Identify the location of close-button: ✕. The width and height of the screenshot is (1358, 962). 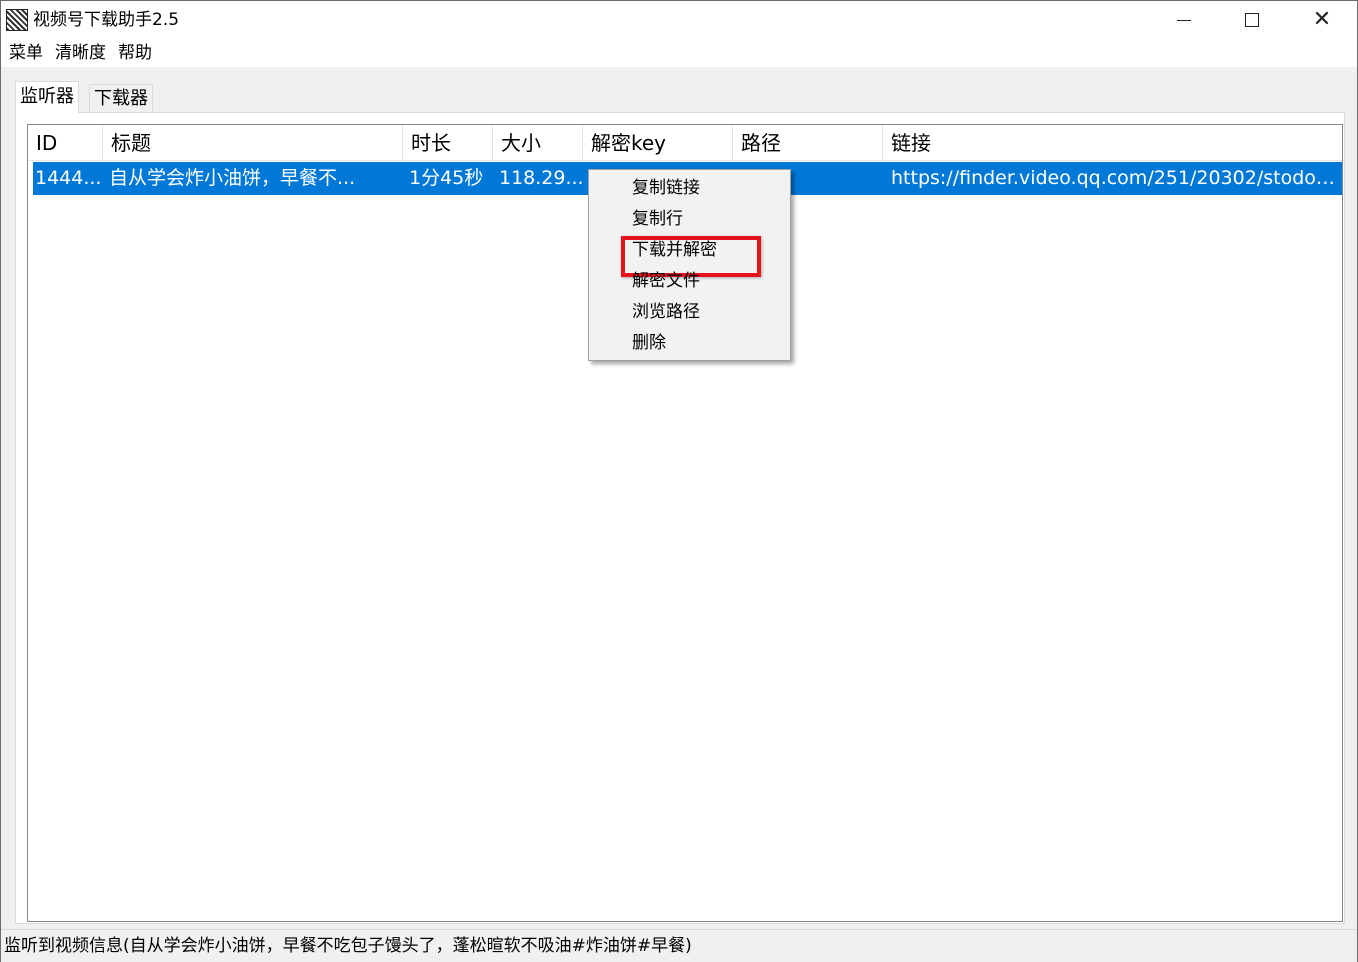
(1322, 20).